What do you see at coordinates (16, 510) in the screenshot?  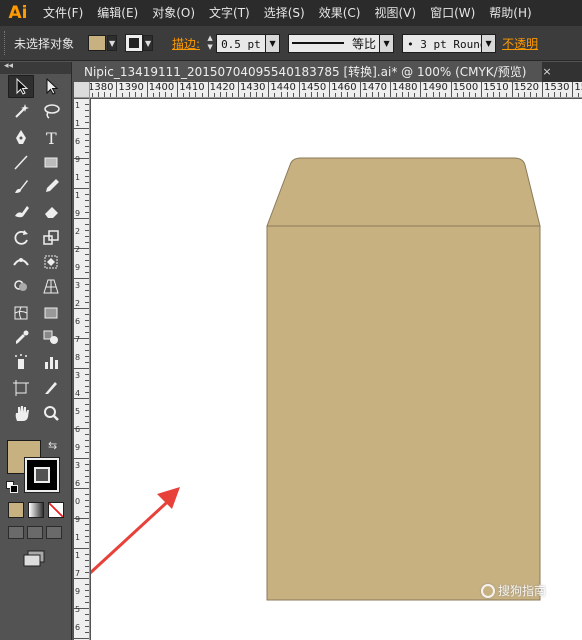 I see `color-mode-button` at bounding box center [16, 510].